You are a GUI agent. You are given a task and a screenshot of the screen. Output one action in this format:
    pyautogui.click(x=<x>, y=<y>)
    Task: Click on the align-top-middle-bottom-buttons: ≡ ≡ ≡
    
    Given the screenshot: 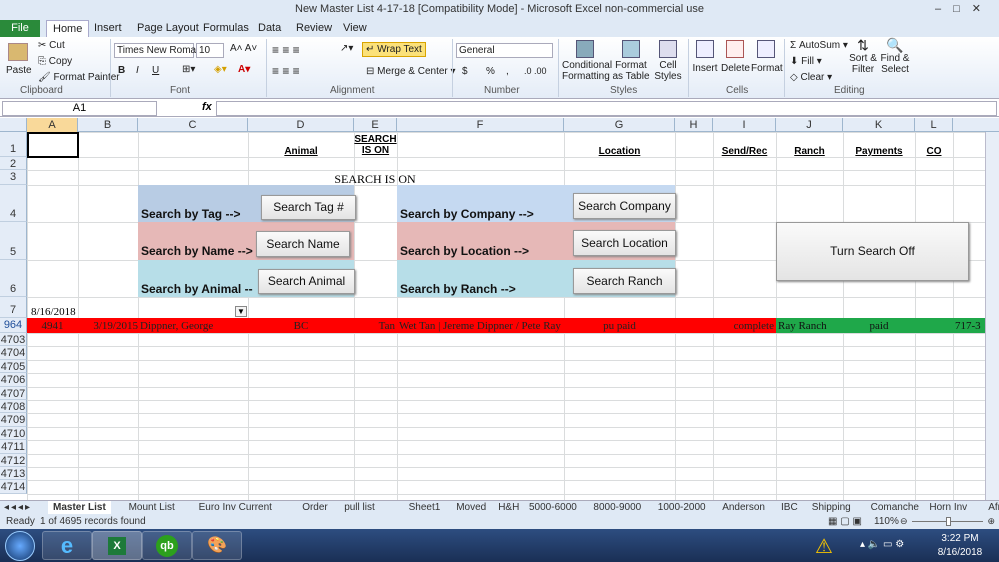 What is the action you would take?
    pyautogui.click(x=286, y=50)
    